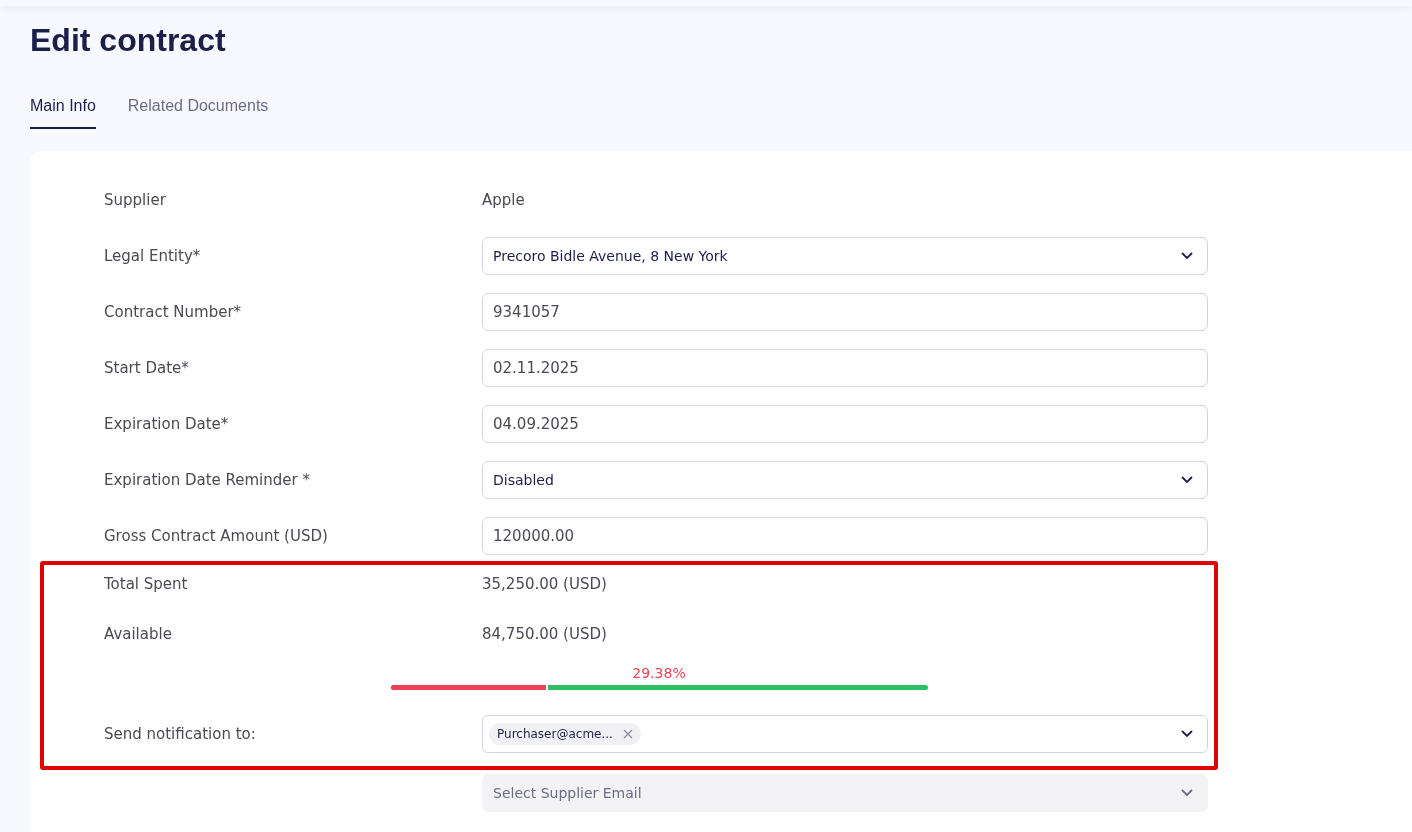  Describe the element at coordinates (845, 424) in the screenshot. I see `text-input: 04.09.2025` at that location.